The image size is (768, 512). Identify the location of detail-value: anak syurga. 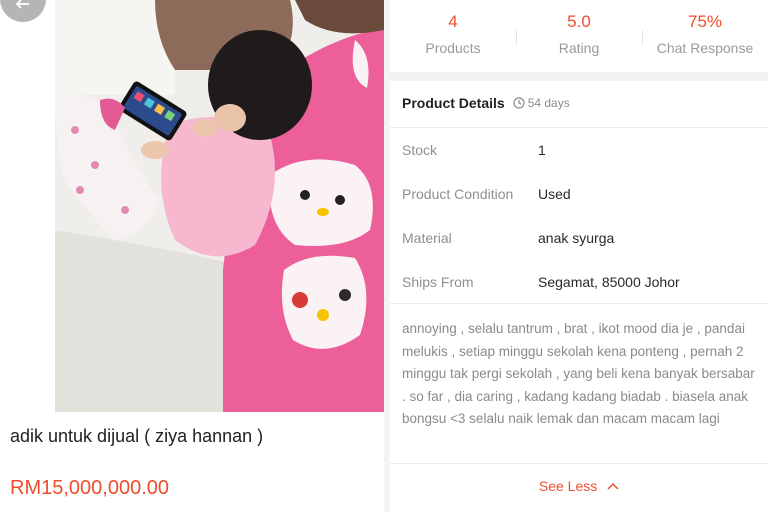
(576, 238).